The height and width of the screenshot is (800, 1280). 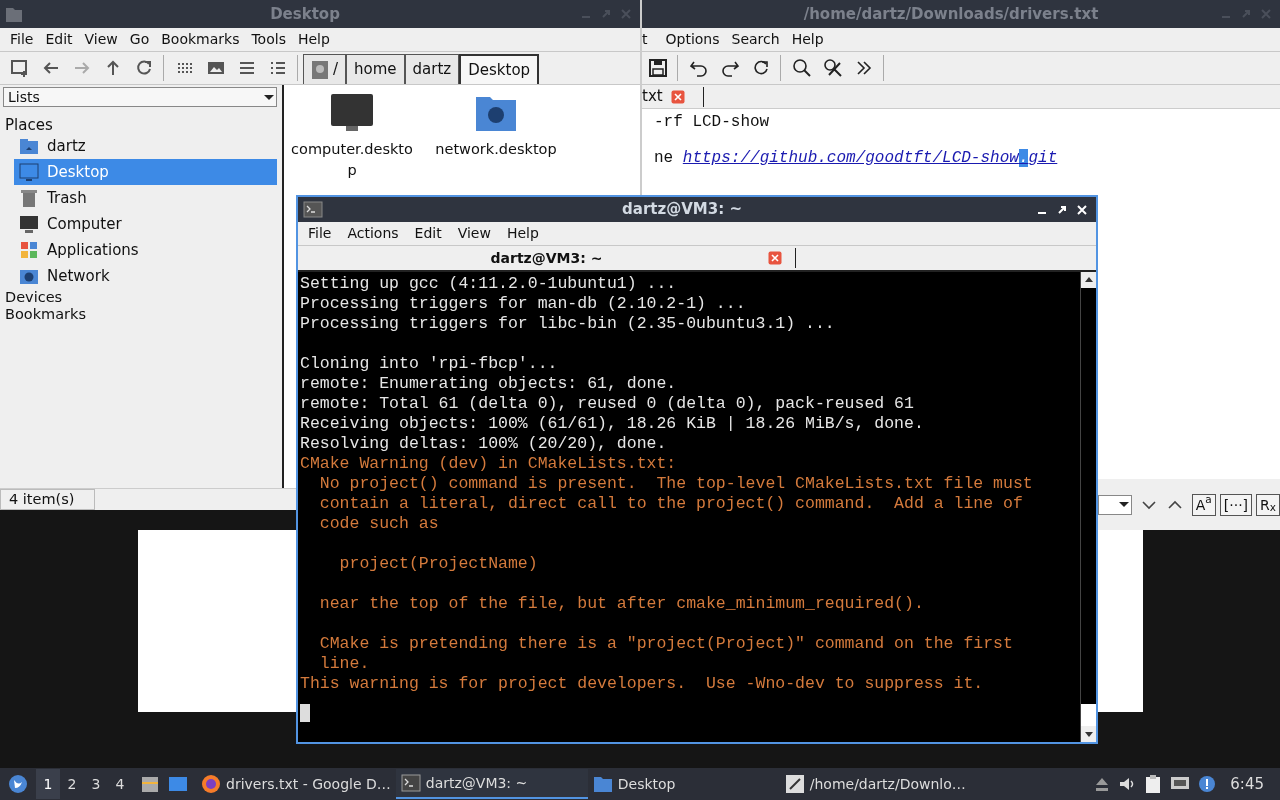 I want to click on terminal-line: near the top of the file, but after cmake_minimum_required()., so click(x=621, y=604).